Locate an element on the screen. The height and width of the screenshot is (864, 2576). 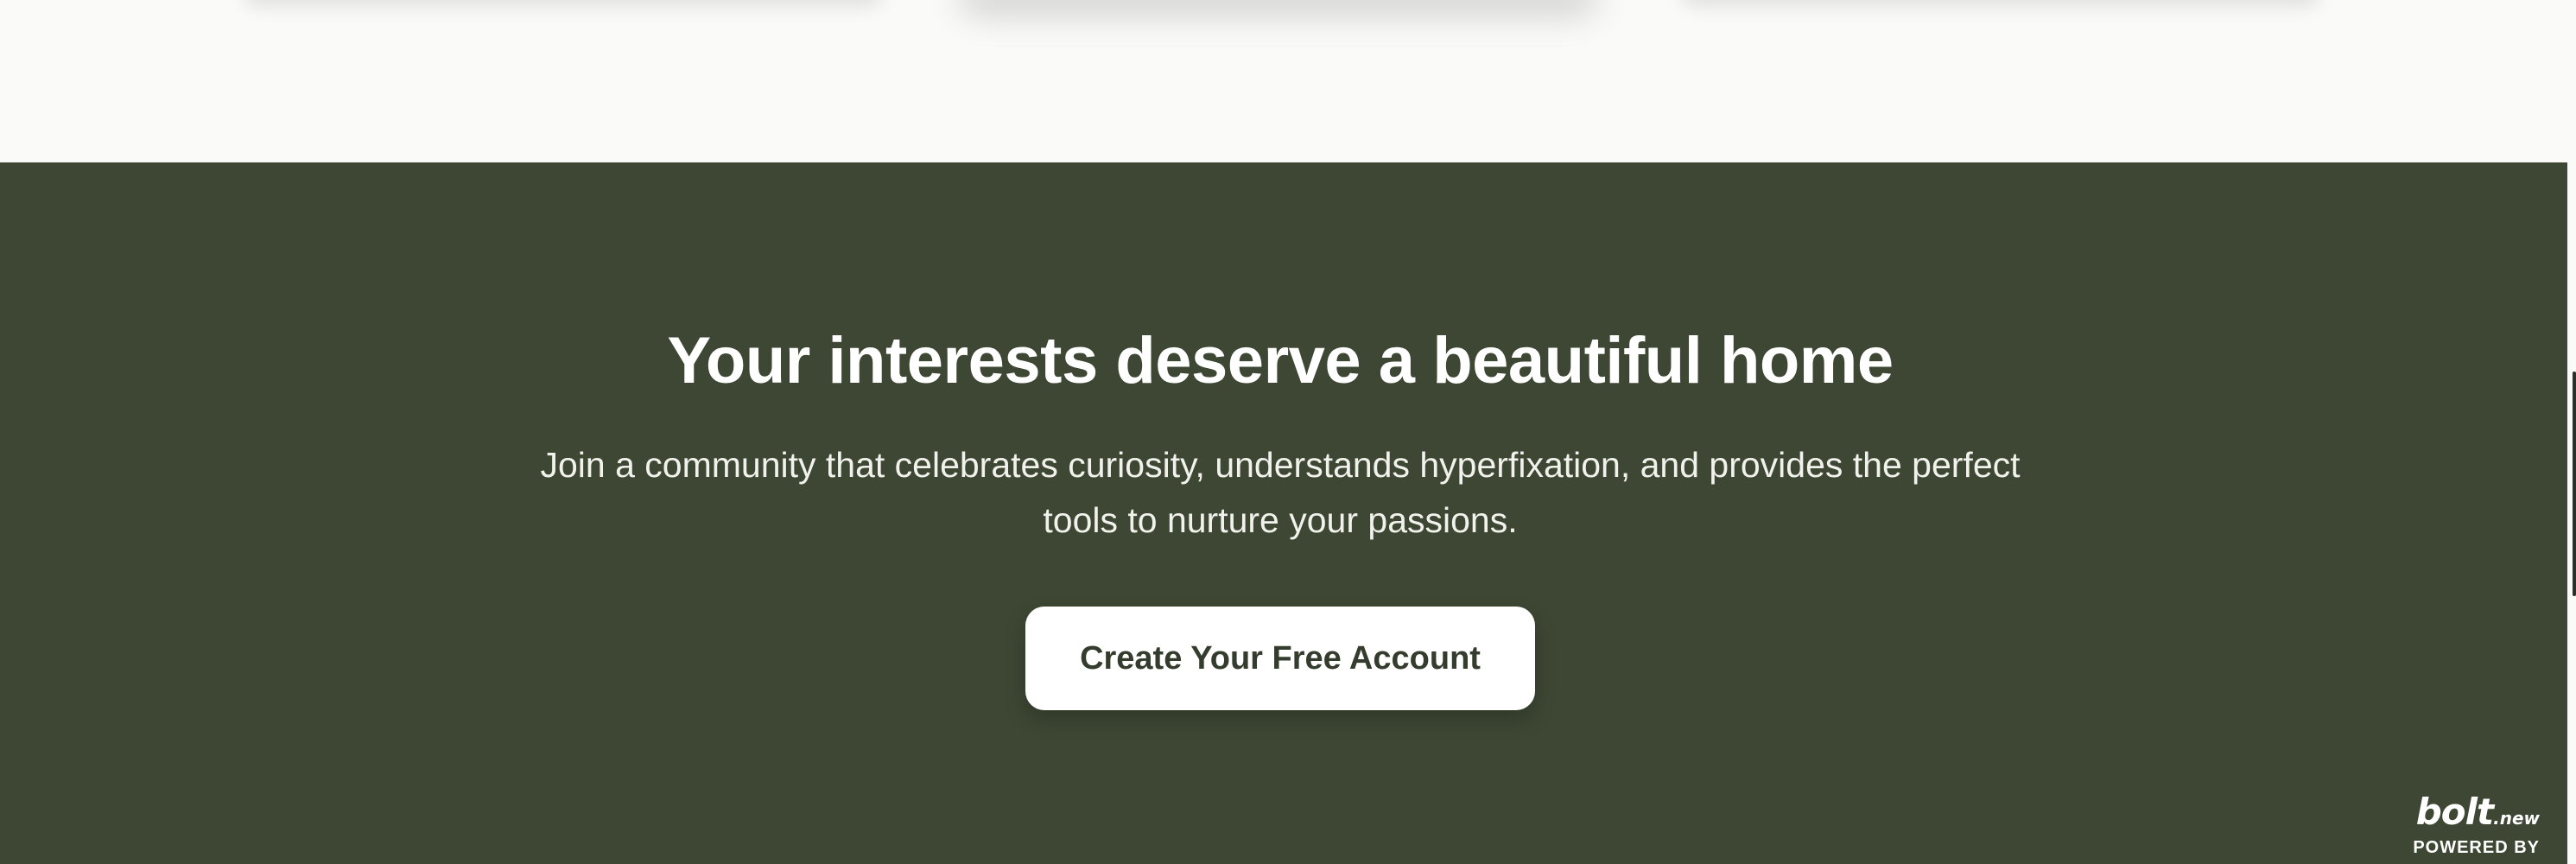
powered-by-caption: POWERED BY is located at coordinates (2476, 847).